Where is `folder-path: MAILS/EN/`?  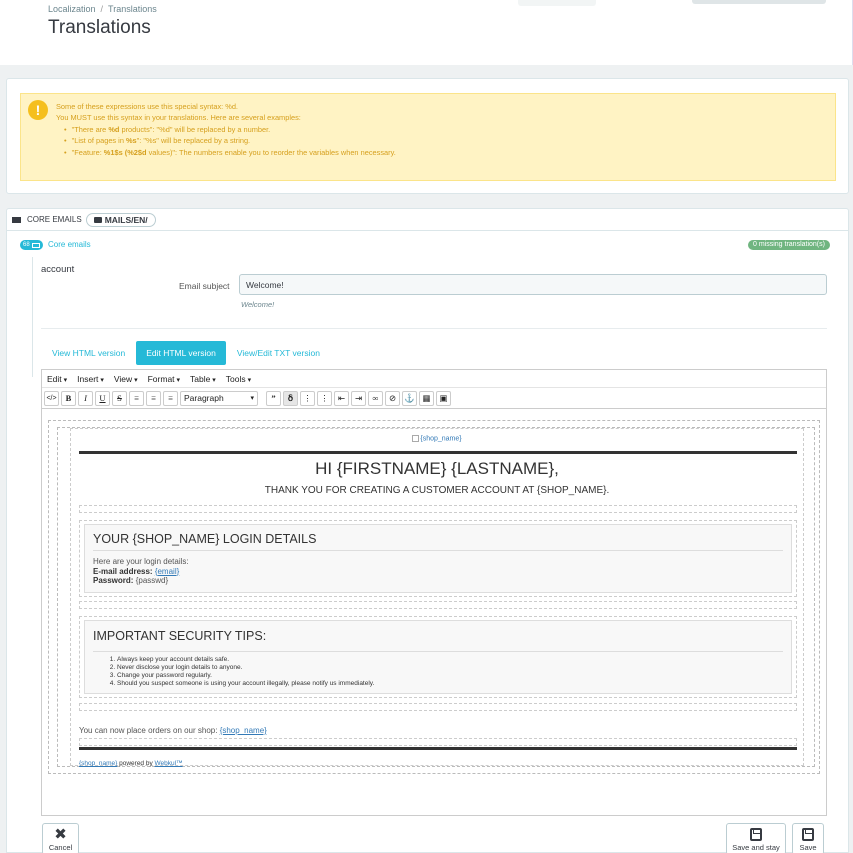 folder-path: MAILS/EN/ is located at coordinates (126, 219).